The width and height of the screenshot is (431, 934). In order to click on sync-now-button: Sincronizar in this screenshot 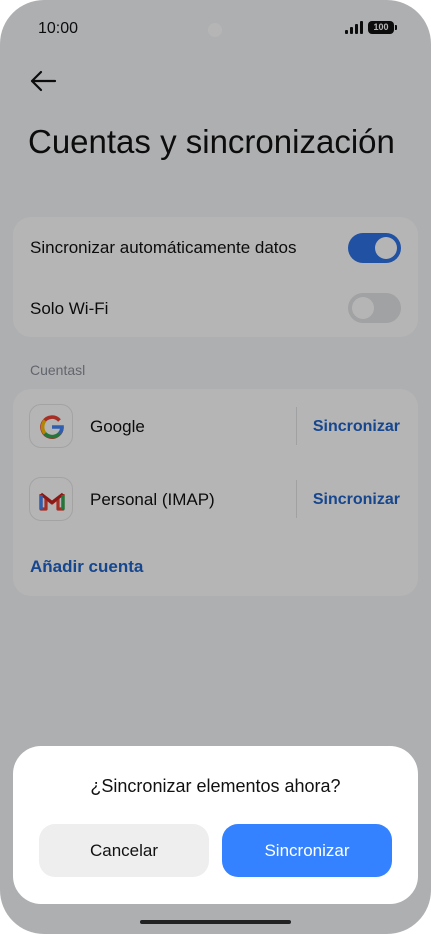, I will do `click(307, 850)`.